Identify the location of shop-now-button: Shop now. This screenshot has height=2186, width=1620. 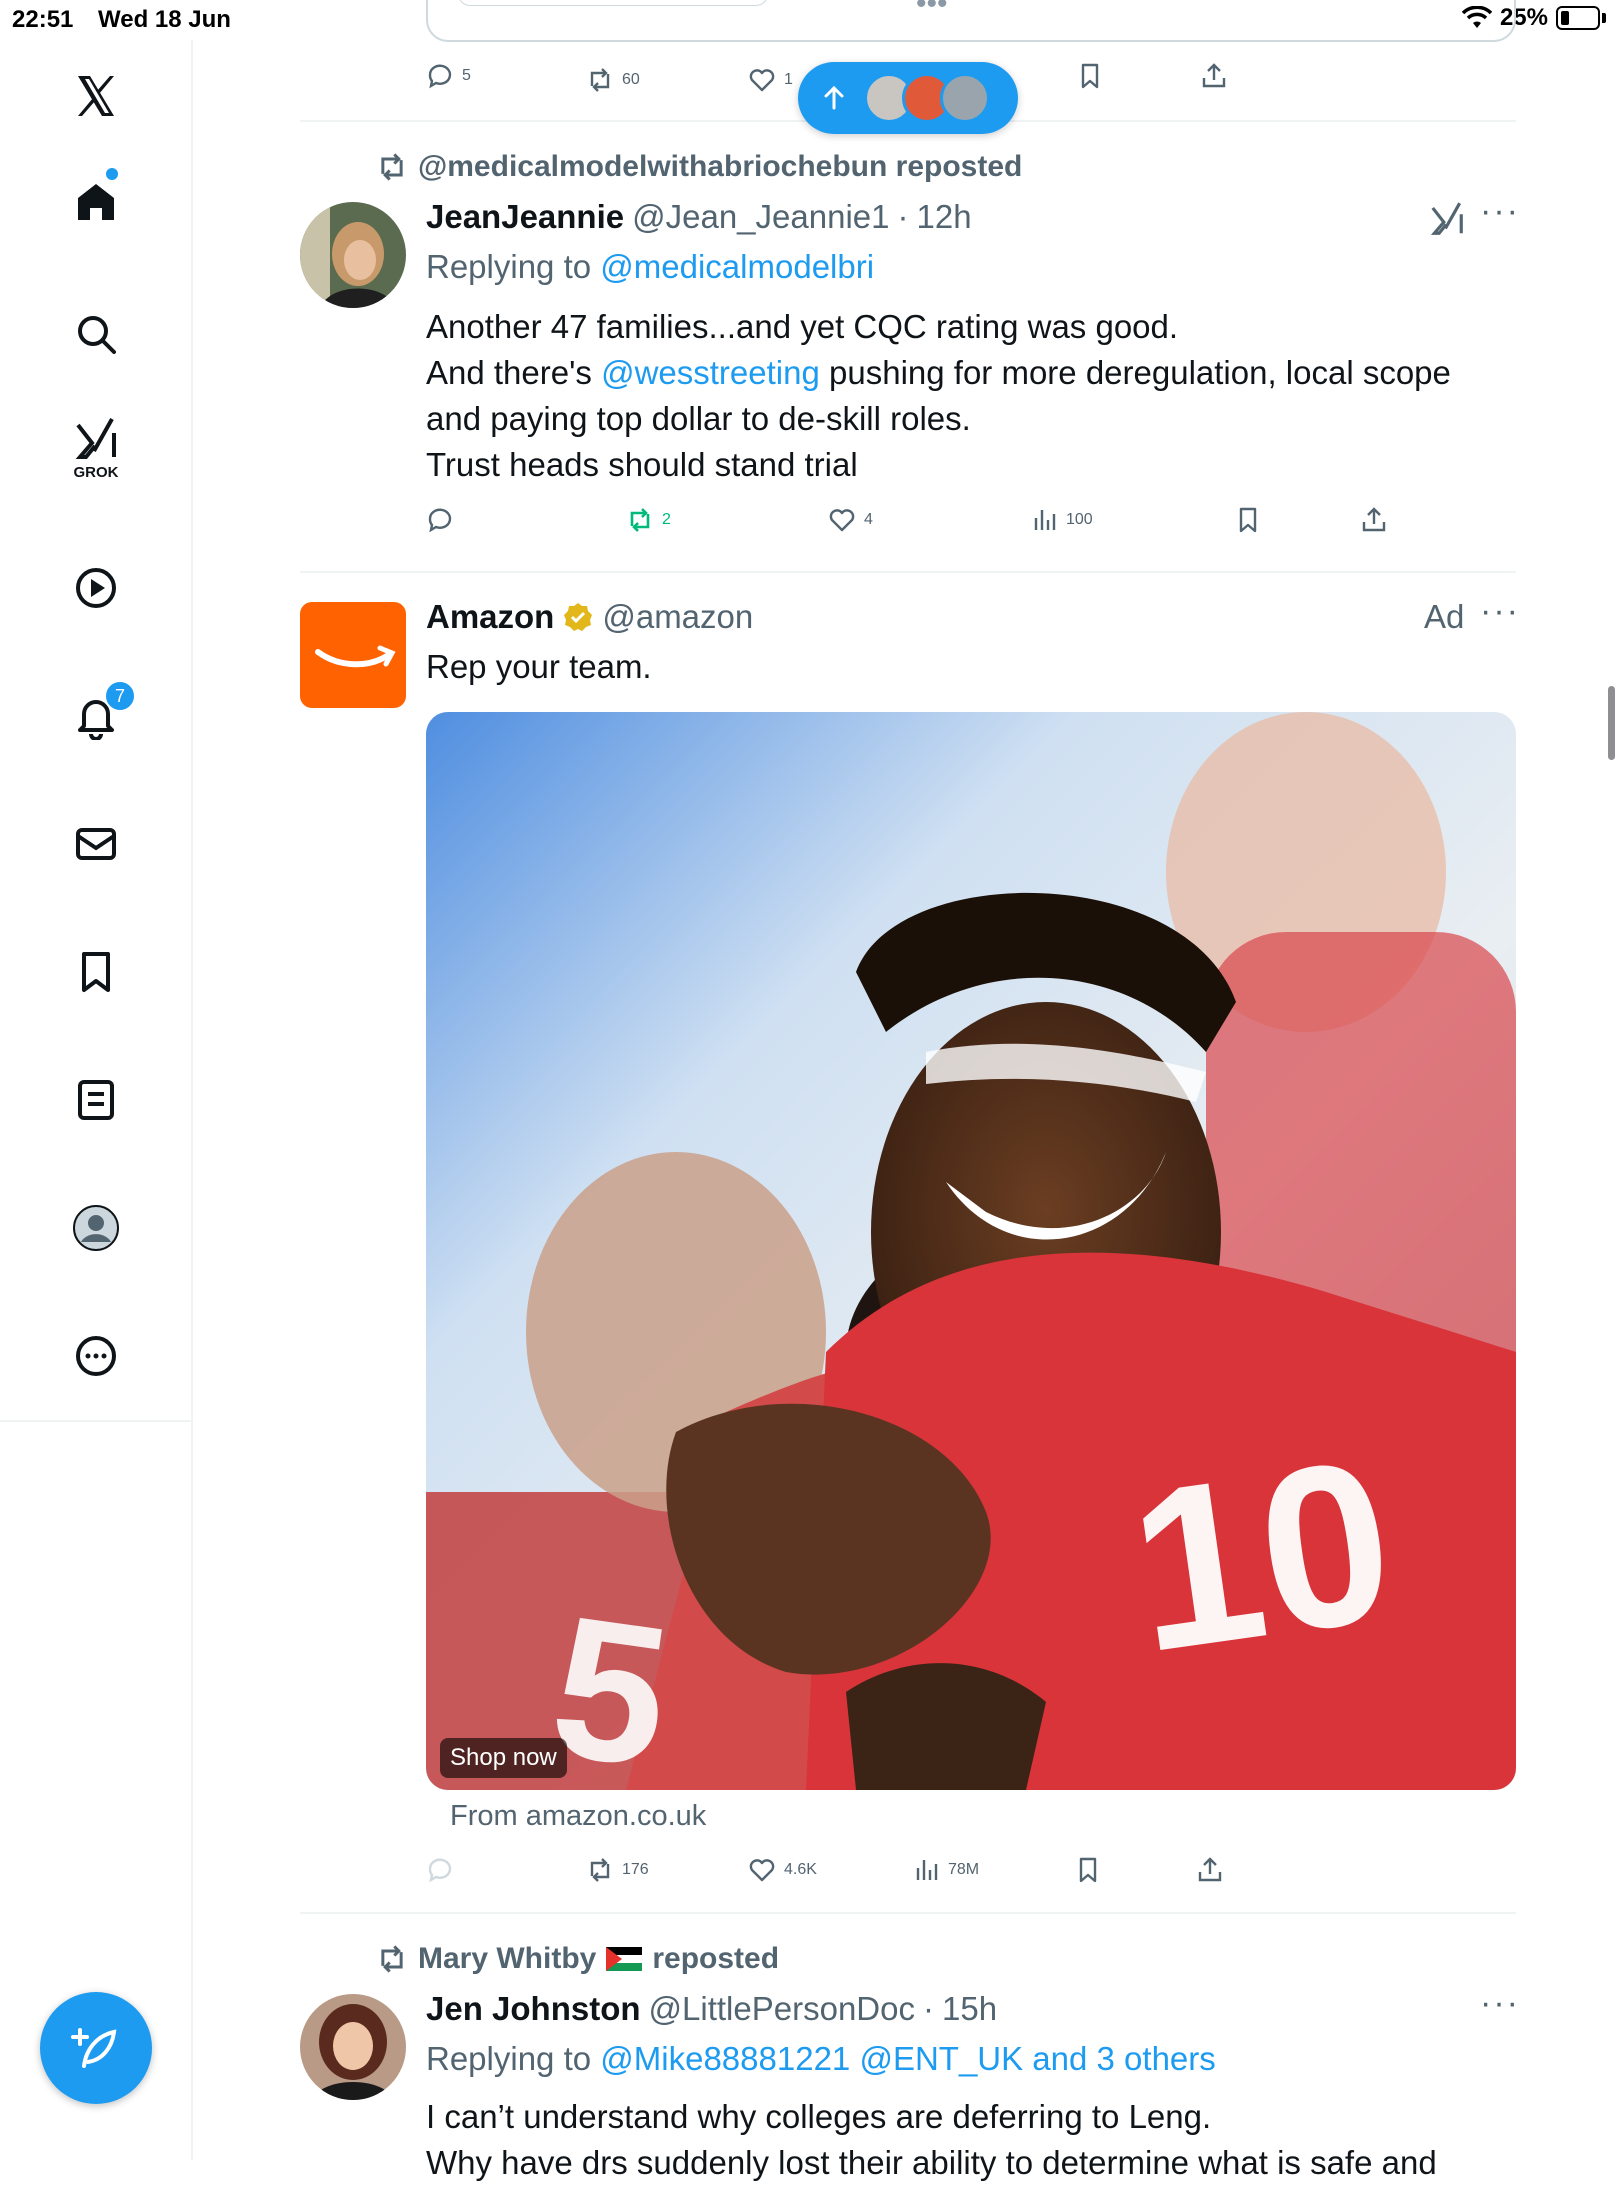
(503, 1758).